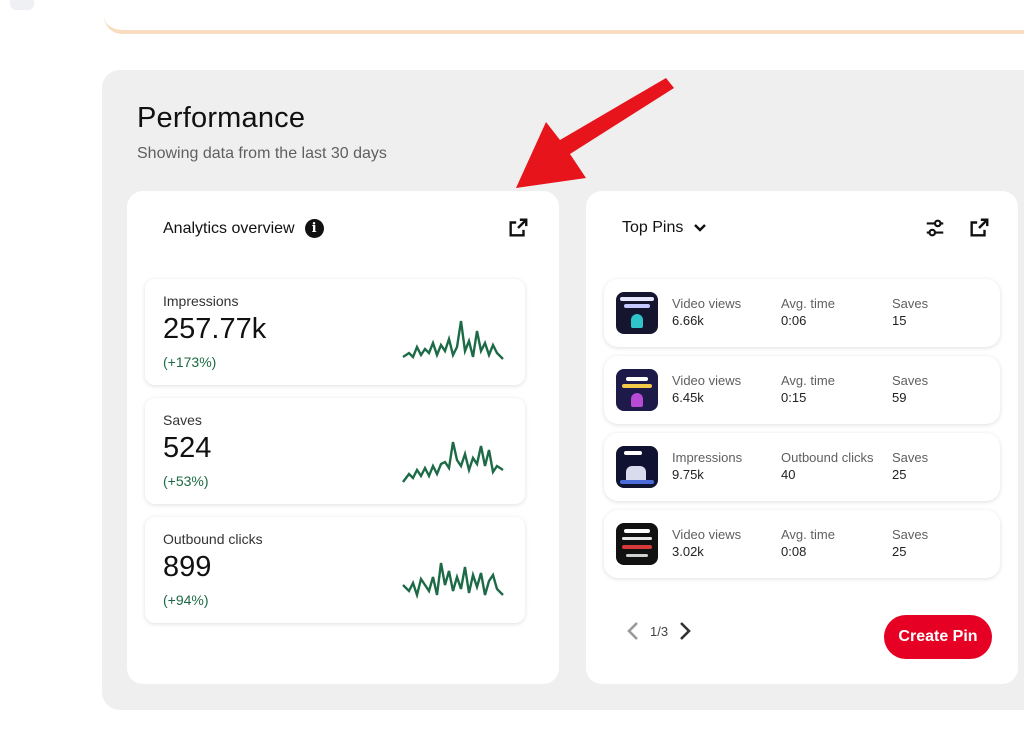 The width and height of the screenshot is (1024, 738). Describe the element at coordinates (187, 448) in the screenshot. I see `metric-value: 524` at that location.